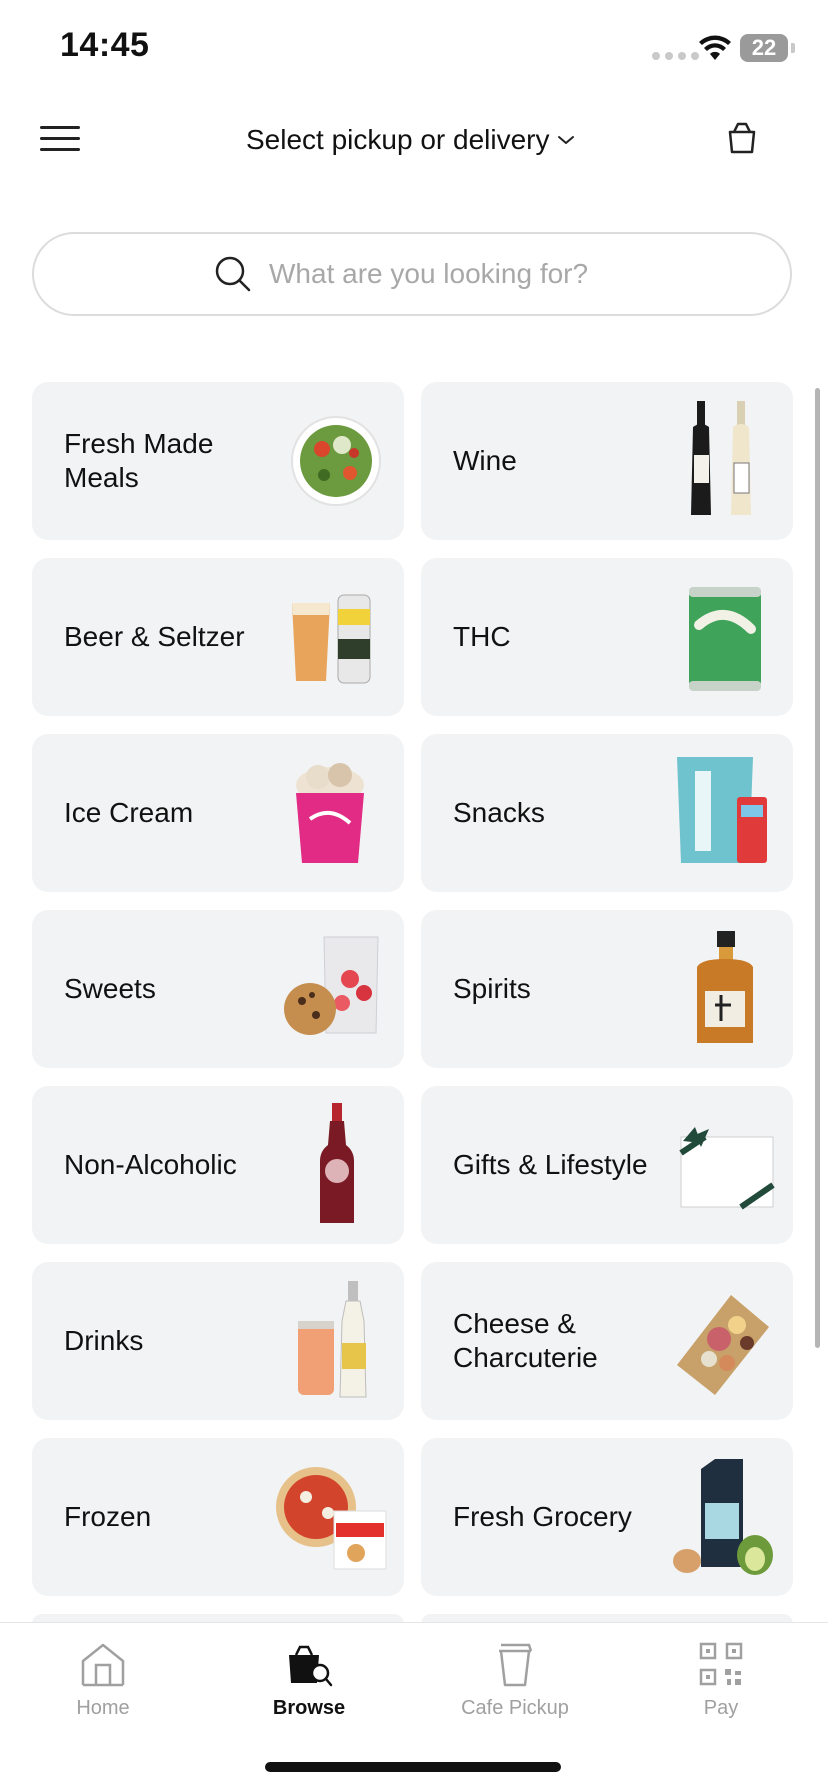  I want to click on chevron-down-icon, so click(566, 140).